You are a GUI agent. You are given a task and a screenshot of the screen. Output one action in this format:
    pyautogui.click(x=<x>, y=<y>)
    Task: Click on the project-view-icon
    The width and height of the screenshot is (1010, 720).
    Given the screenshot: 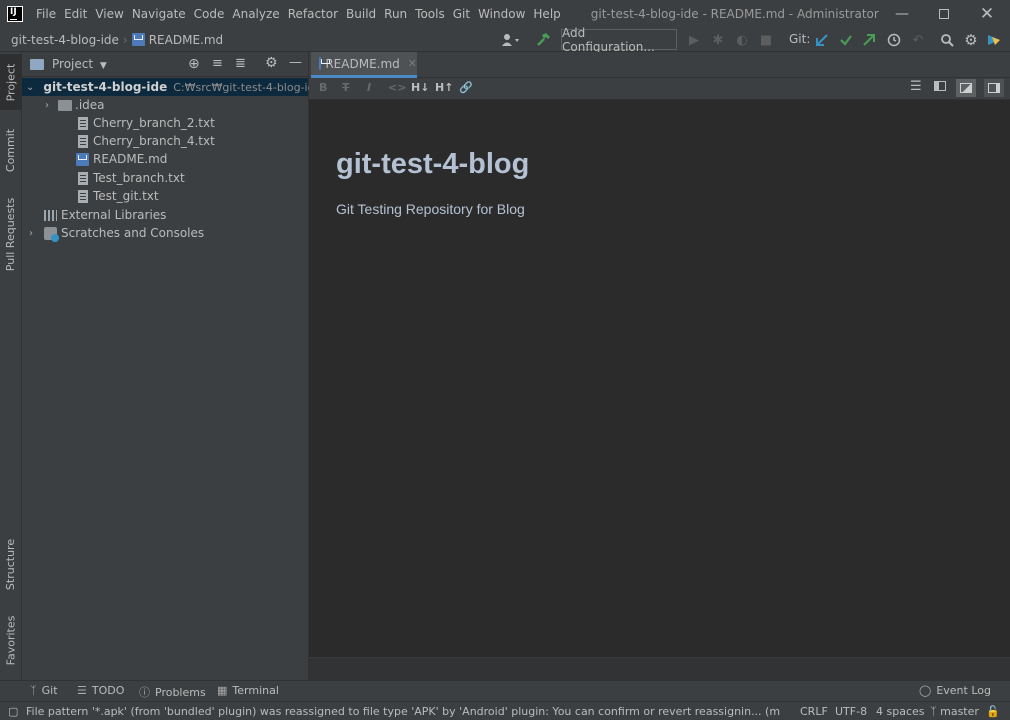 What is the action you would take?
    pyautogui.click(x=37, y=64)
    